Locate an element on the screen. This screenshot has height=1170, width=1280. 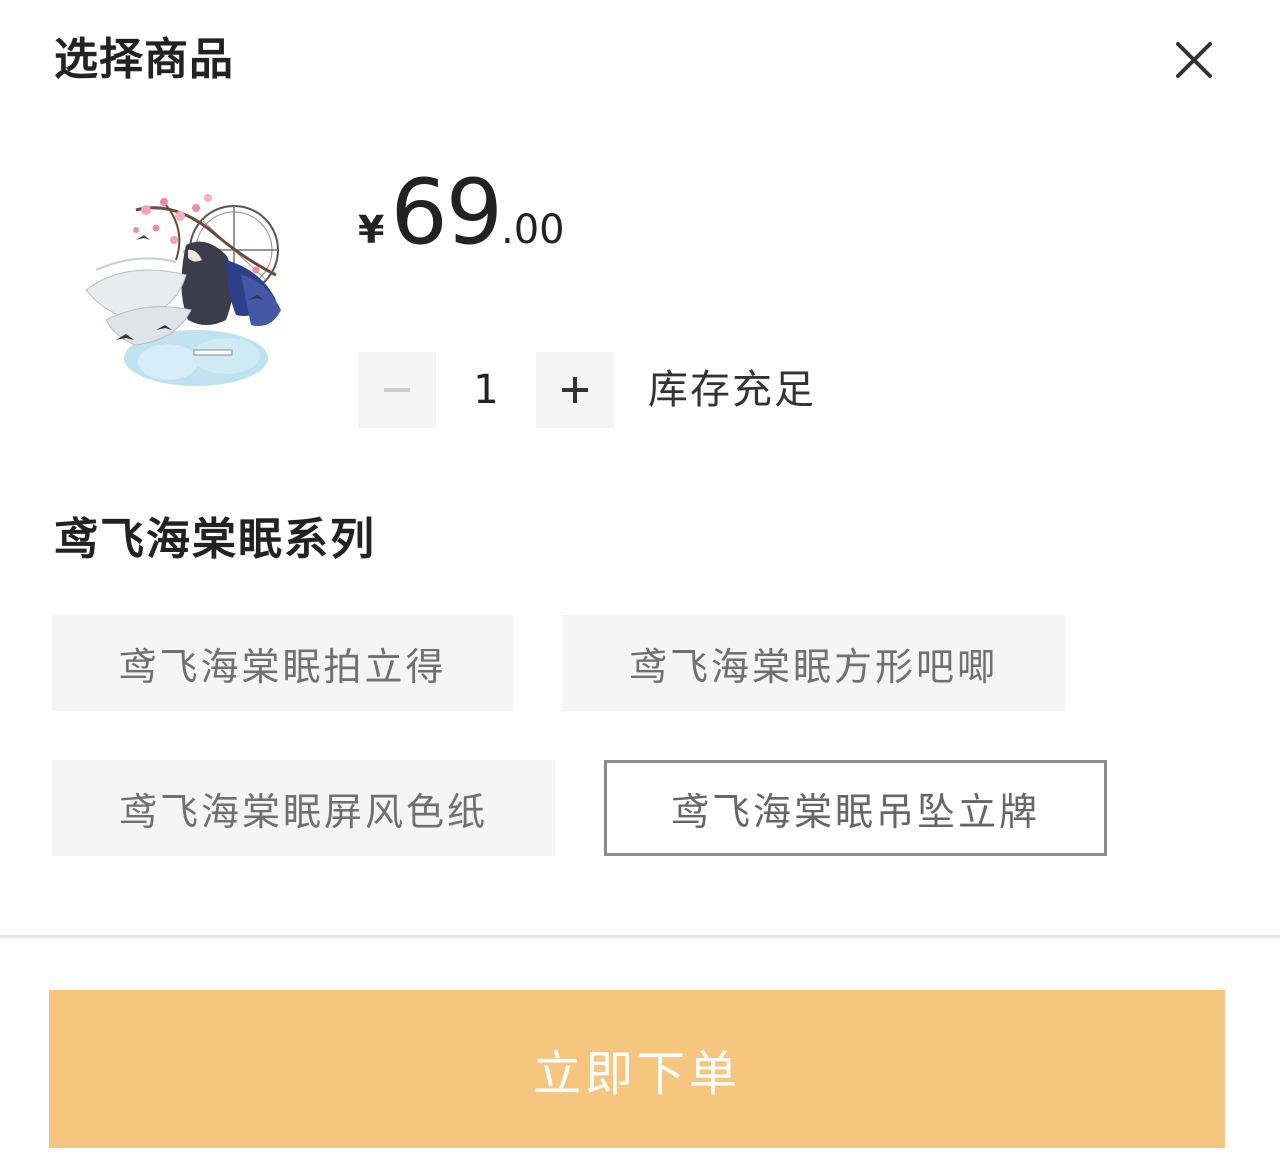
price: ¥ 69 .00 is located at coordinates (461, 212).